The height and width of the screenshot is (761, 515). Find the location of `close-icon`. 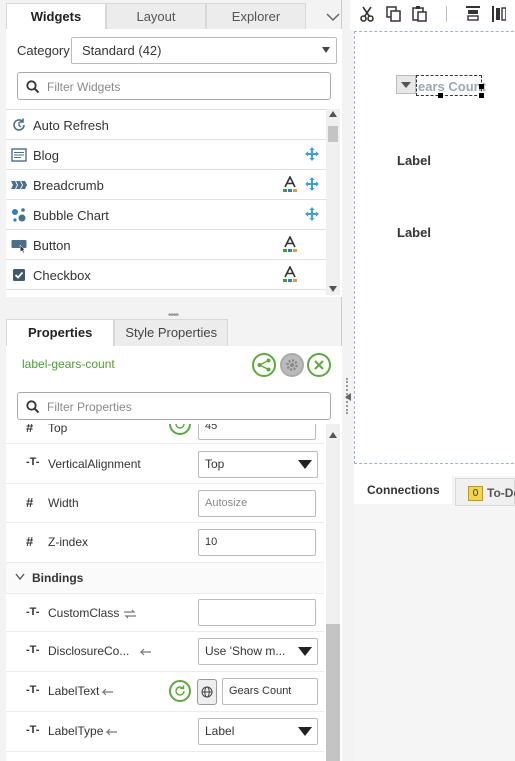

close-icon is located at coordinates (319, 365).